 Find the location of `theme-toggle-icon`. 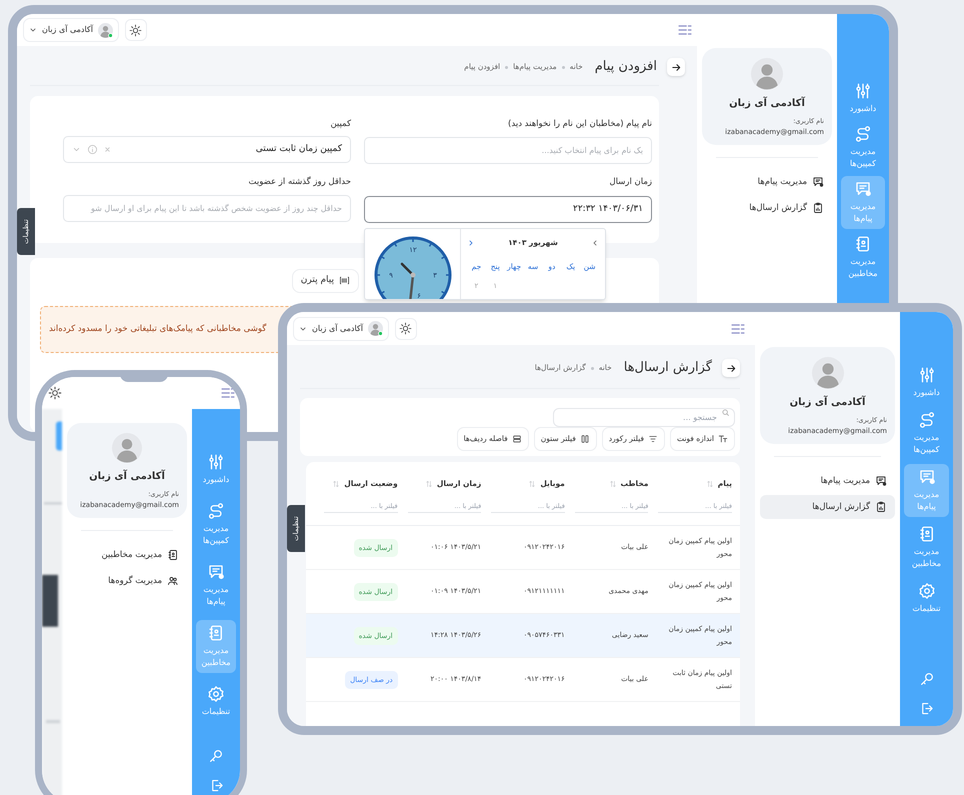

theme-toggle-icon is located at coordinates (55, 393).